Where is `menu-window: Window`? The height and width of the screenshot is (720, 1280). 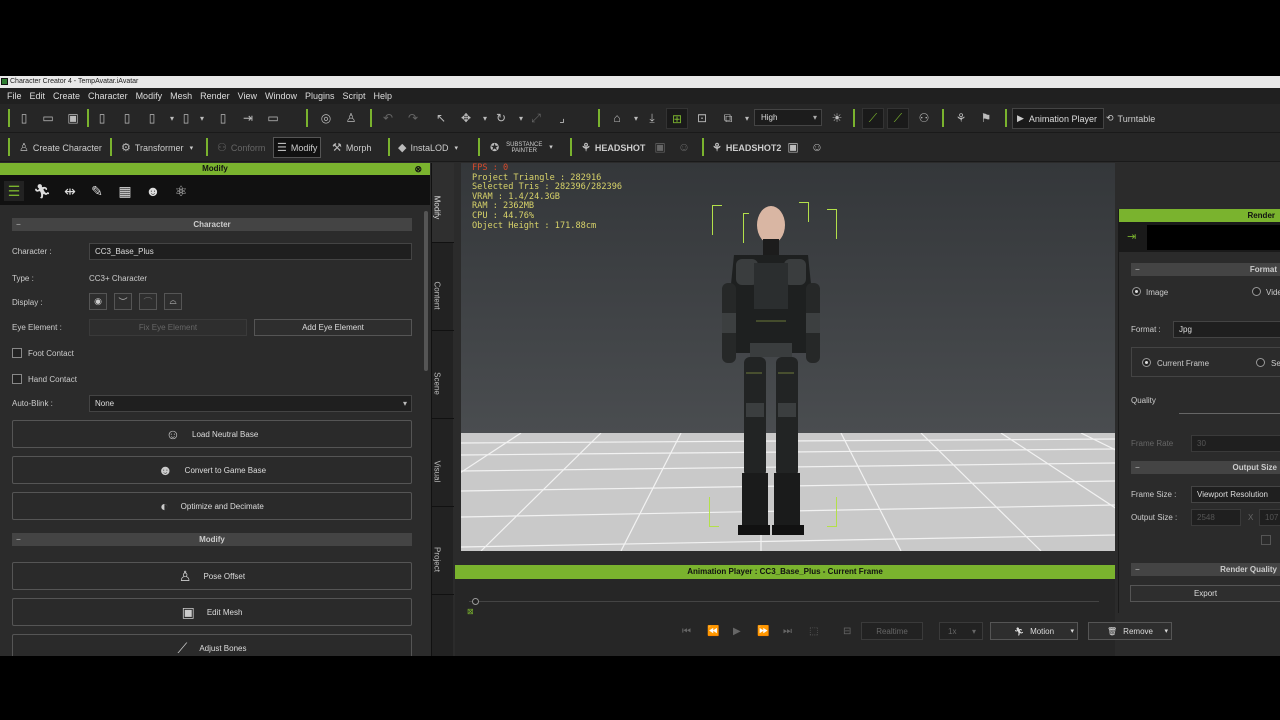 menu-window: Window is located at coordinates (281, 96).